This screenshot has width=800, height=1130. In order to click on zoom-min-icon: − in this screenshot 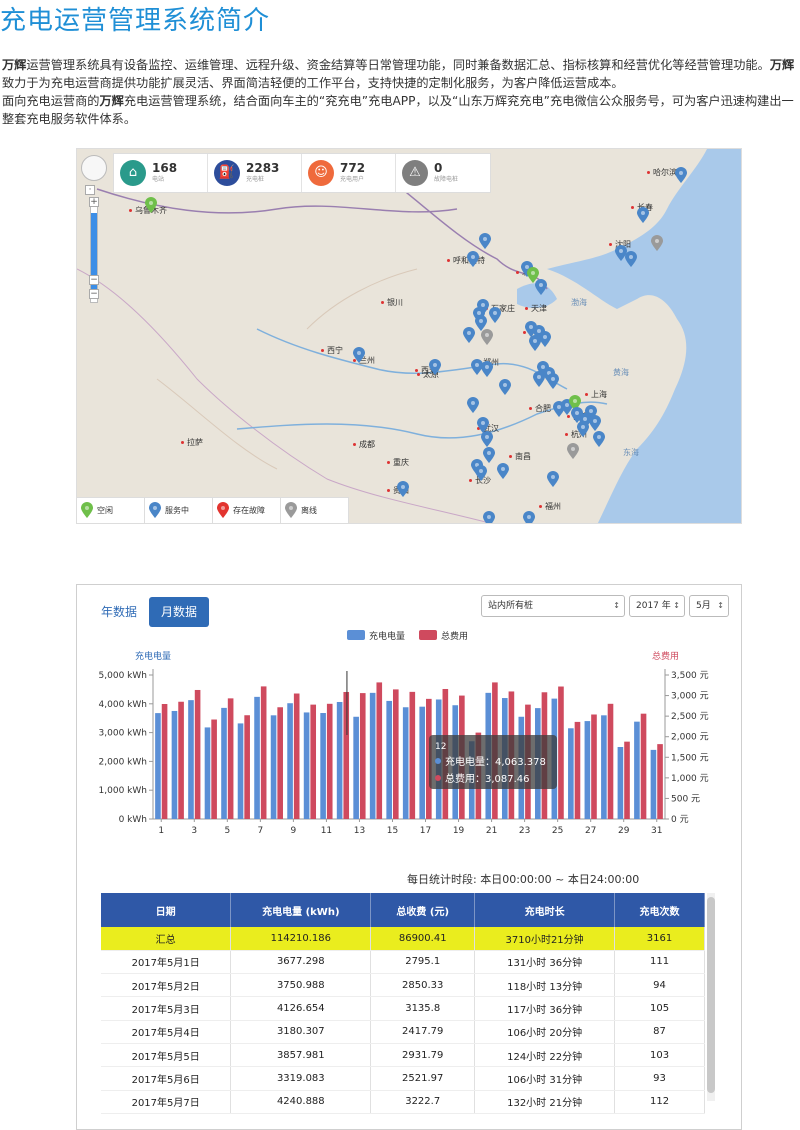, I will do `click(94, 294)`.